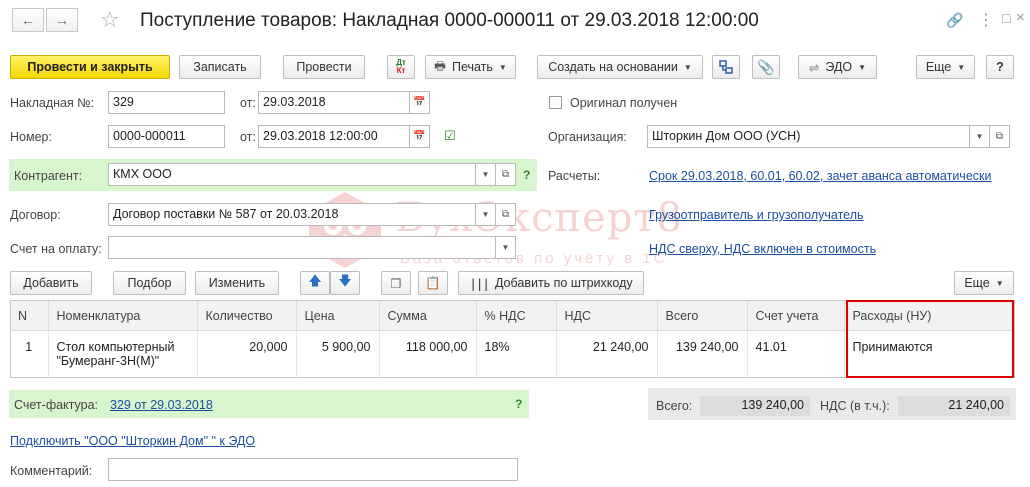 The image size is (1030, 487). What do you see at coordinates (954, 20) in the screenshot?
I see `link-icon: 🔗` at bounding box center [954, 20].